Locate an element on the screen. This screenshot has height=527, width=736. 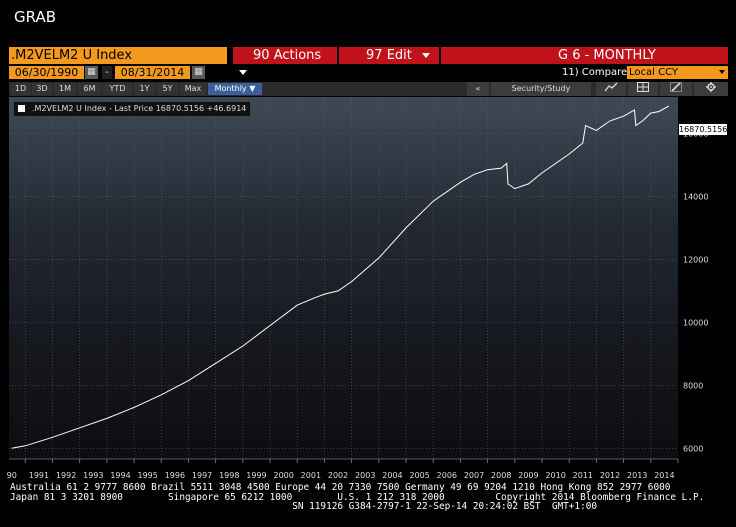
y-tick-label: 8000 is located at coordinates (693, 385).